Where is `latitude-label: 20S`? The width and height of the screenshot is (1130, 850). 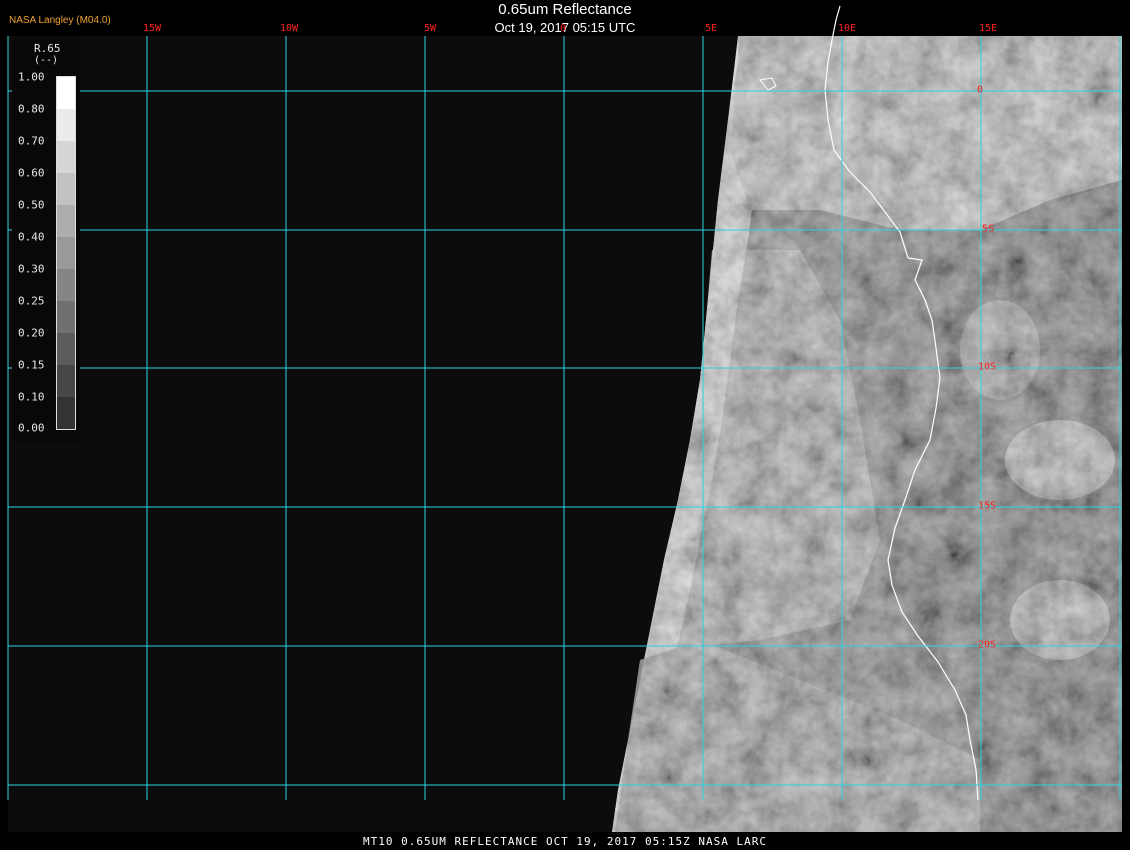 latitude-label: 20S is located at coordinates (987, 645).